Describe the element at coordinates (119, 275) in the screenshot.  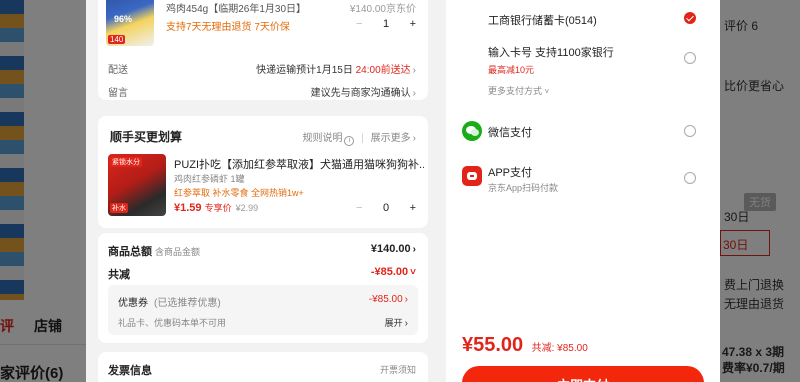
I see `discount-label: 共减` at that location.